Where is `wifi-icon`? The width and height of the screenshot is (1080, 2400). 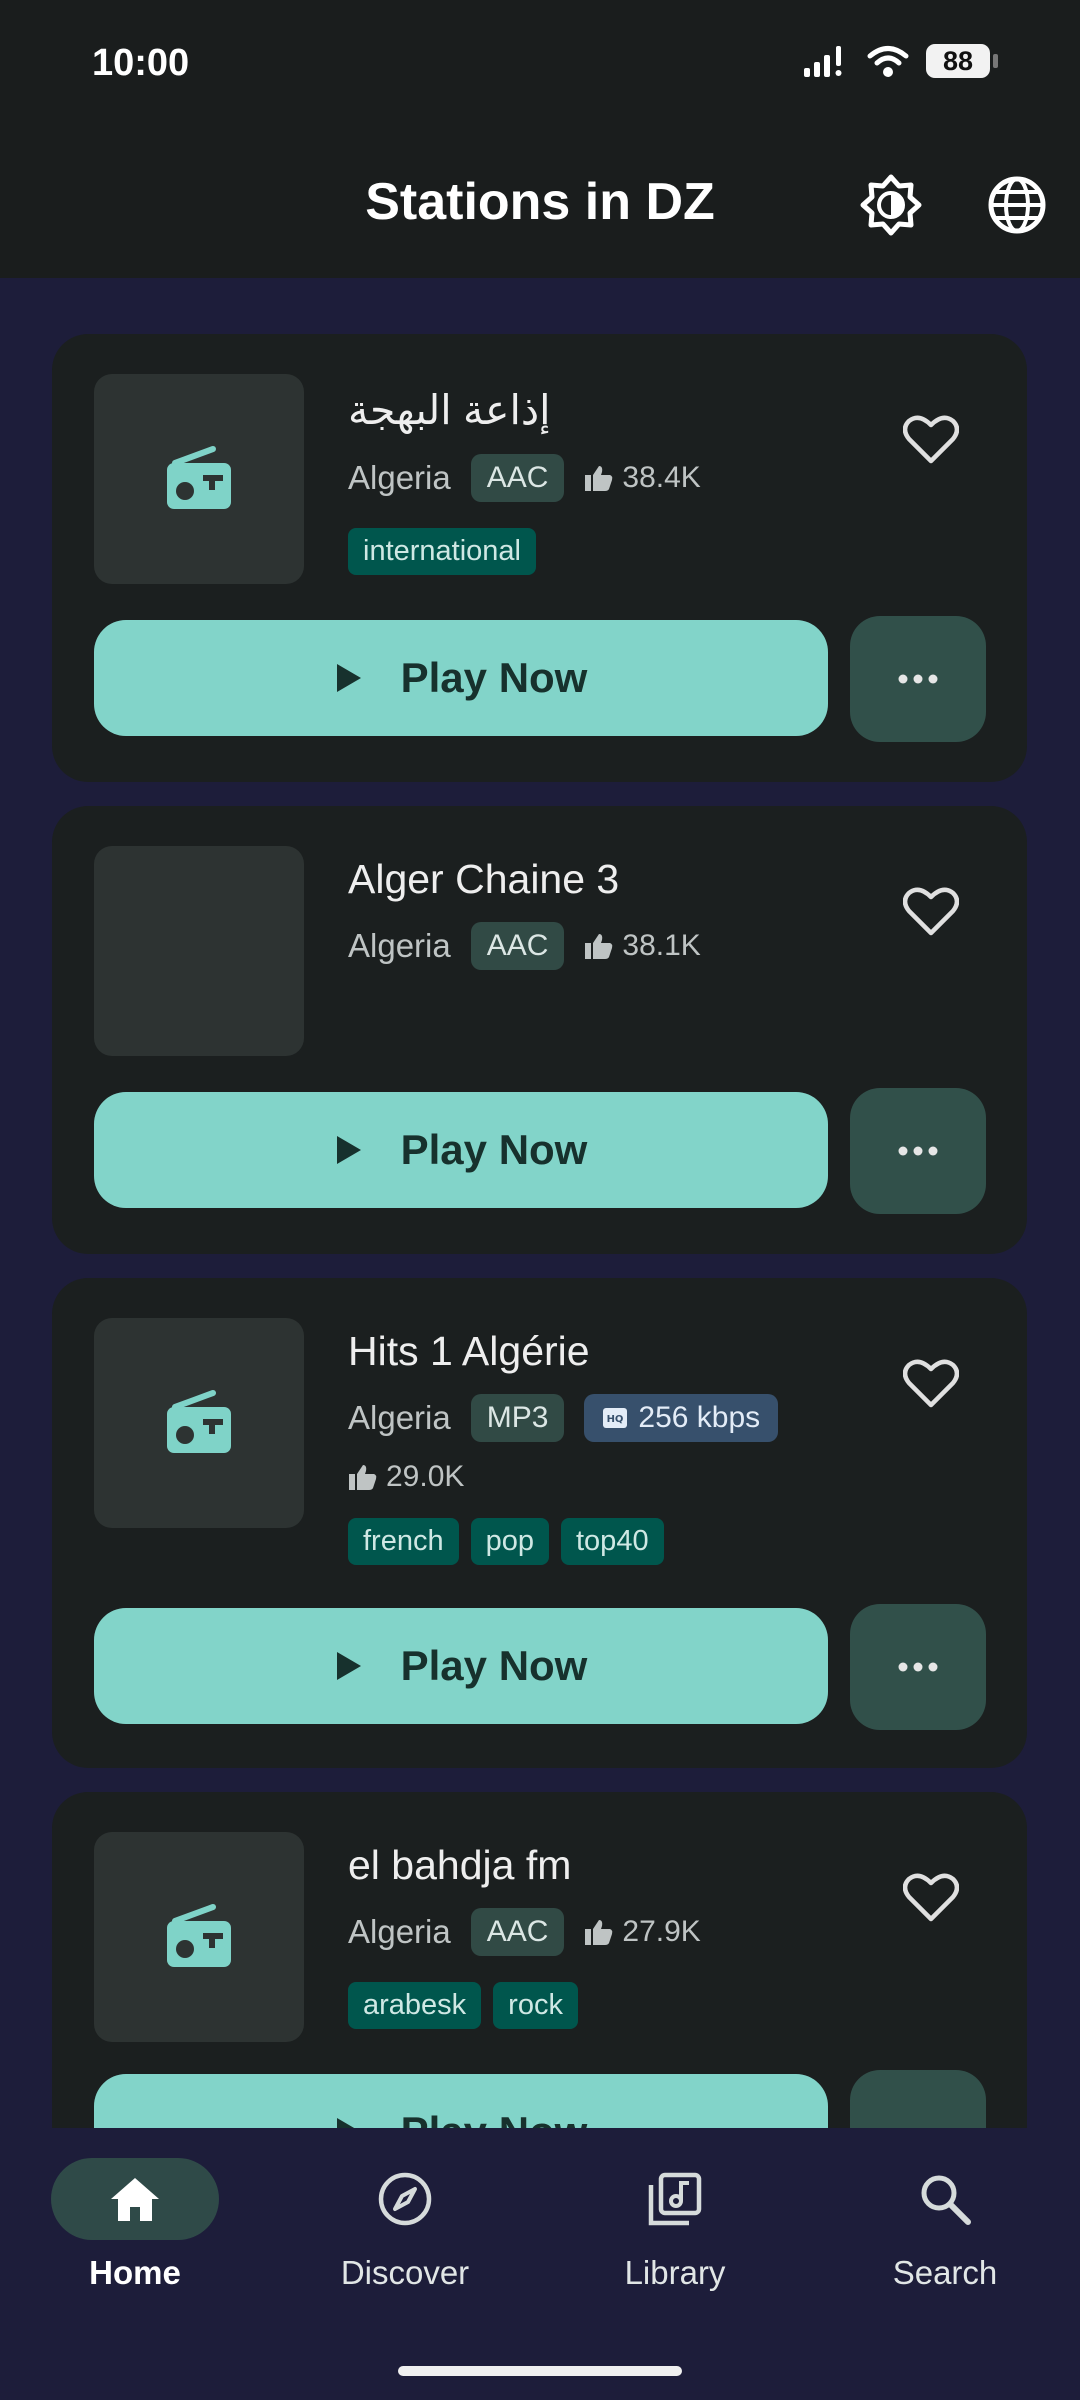 wifi-icon is located at coordinates (888, 61).